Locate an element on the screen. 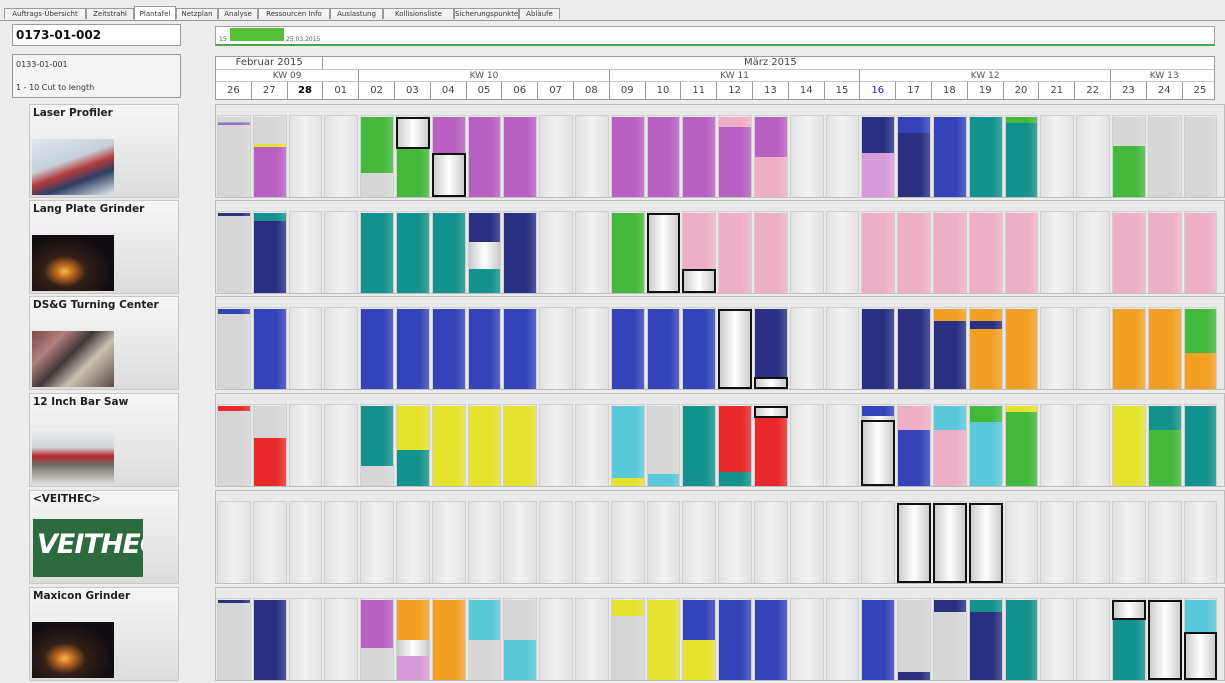 Image resolution: width=1225 pixels, height=683 pixels. tab-10: Abläufe is located at coordinates (539, 13).